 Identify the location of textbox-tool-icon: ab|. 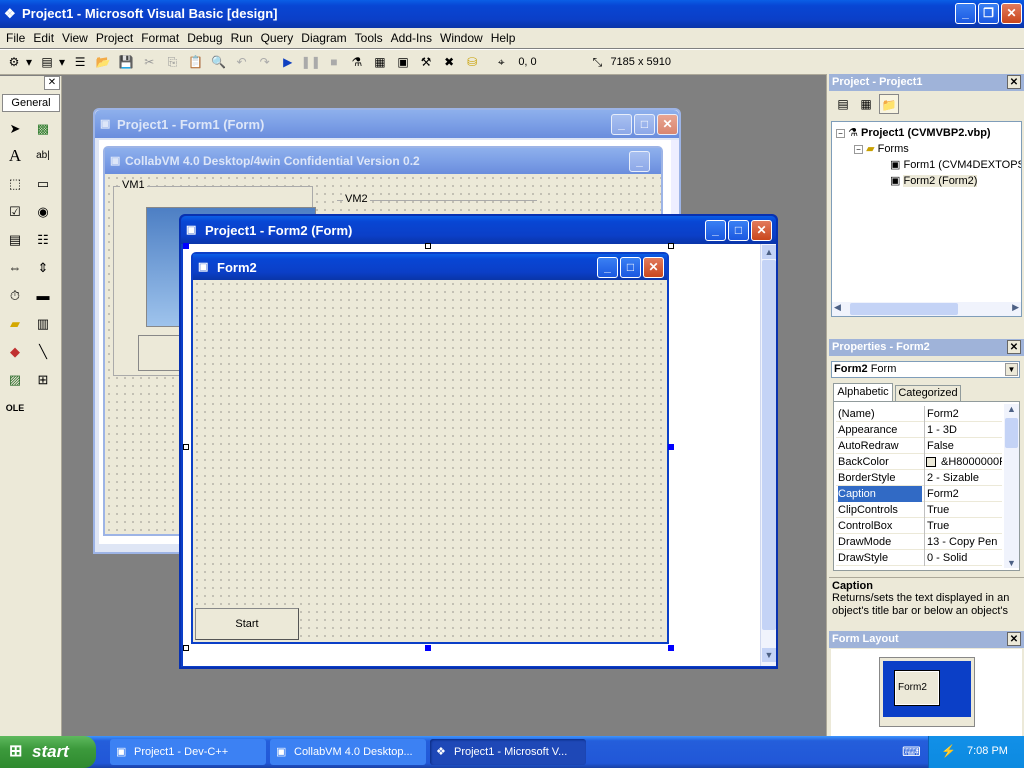
(43, 156).